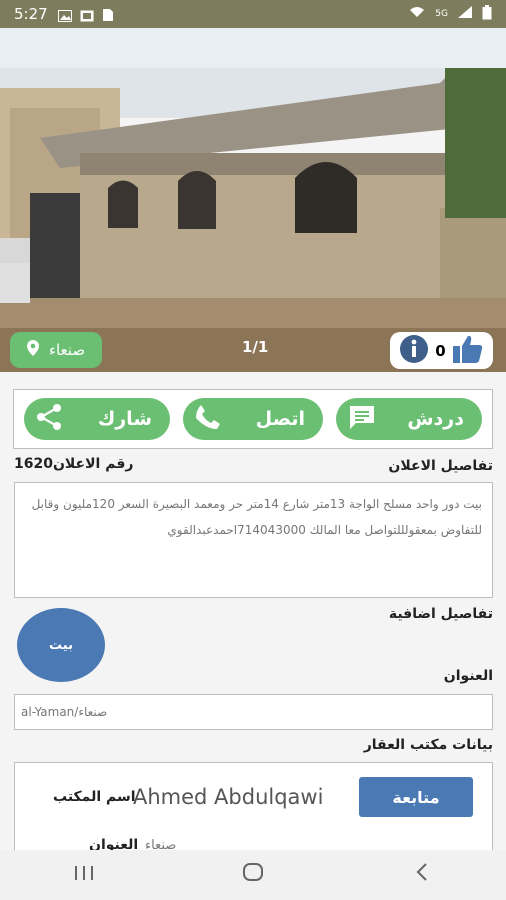  What do you see at coordinates (435, 419) in the screenshot?
I see `chat-label: دردش` at bounding box center [435, 419].